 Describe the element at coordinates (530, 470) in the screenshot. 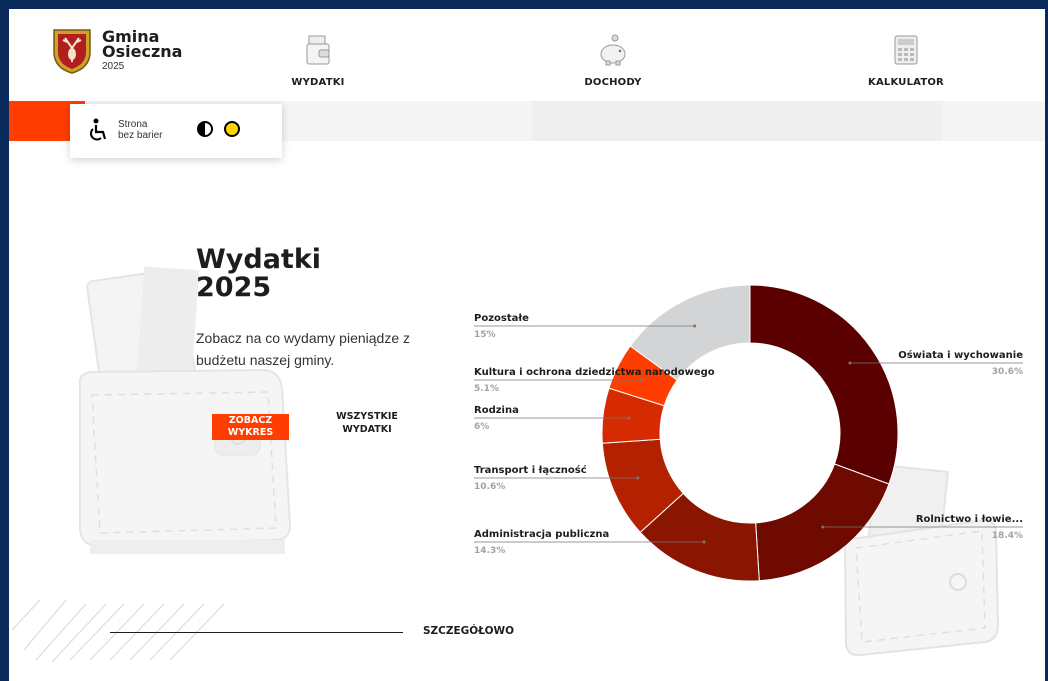

I see `slice-label: Transport i łączność` at that location.